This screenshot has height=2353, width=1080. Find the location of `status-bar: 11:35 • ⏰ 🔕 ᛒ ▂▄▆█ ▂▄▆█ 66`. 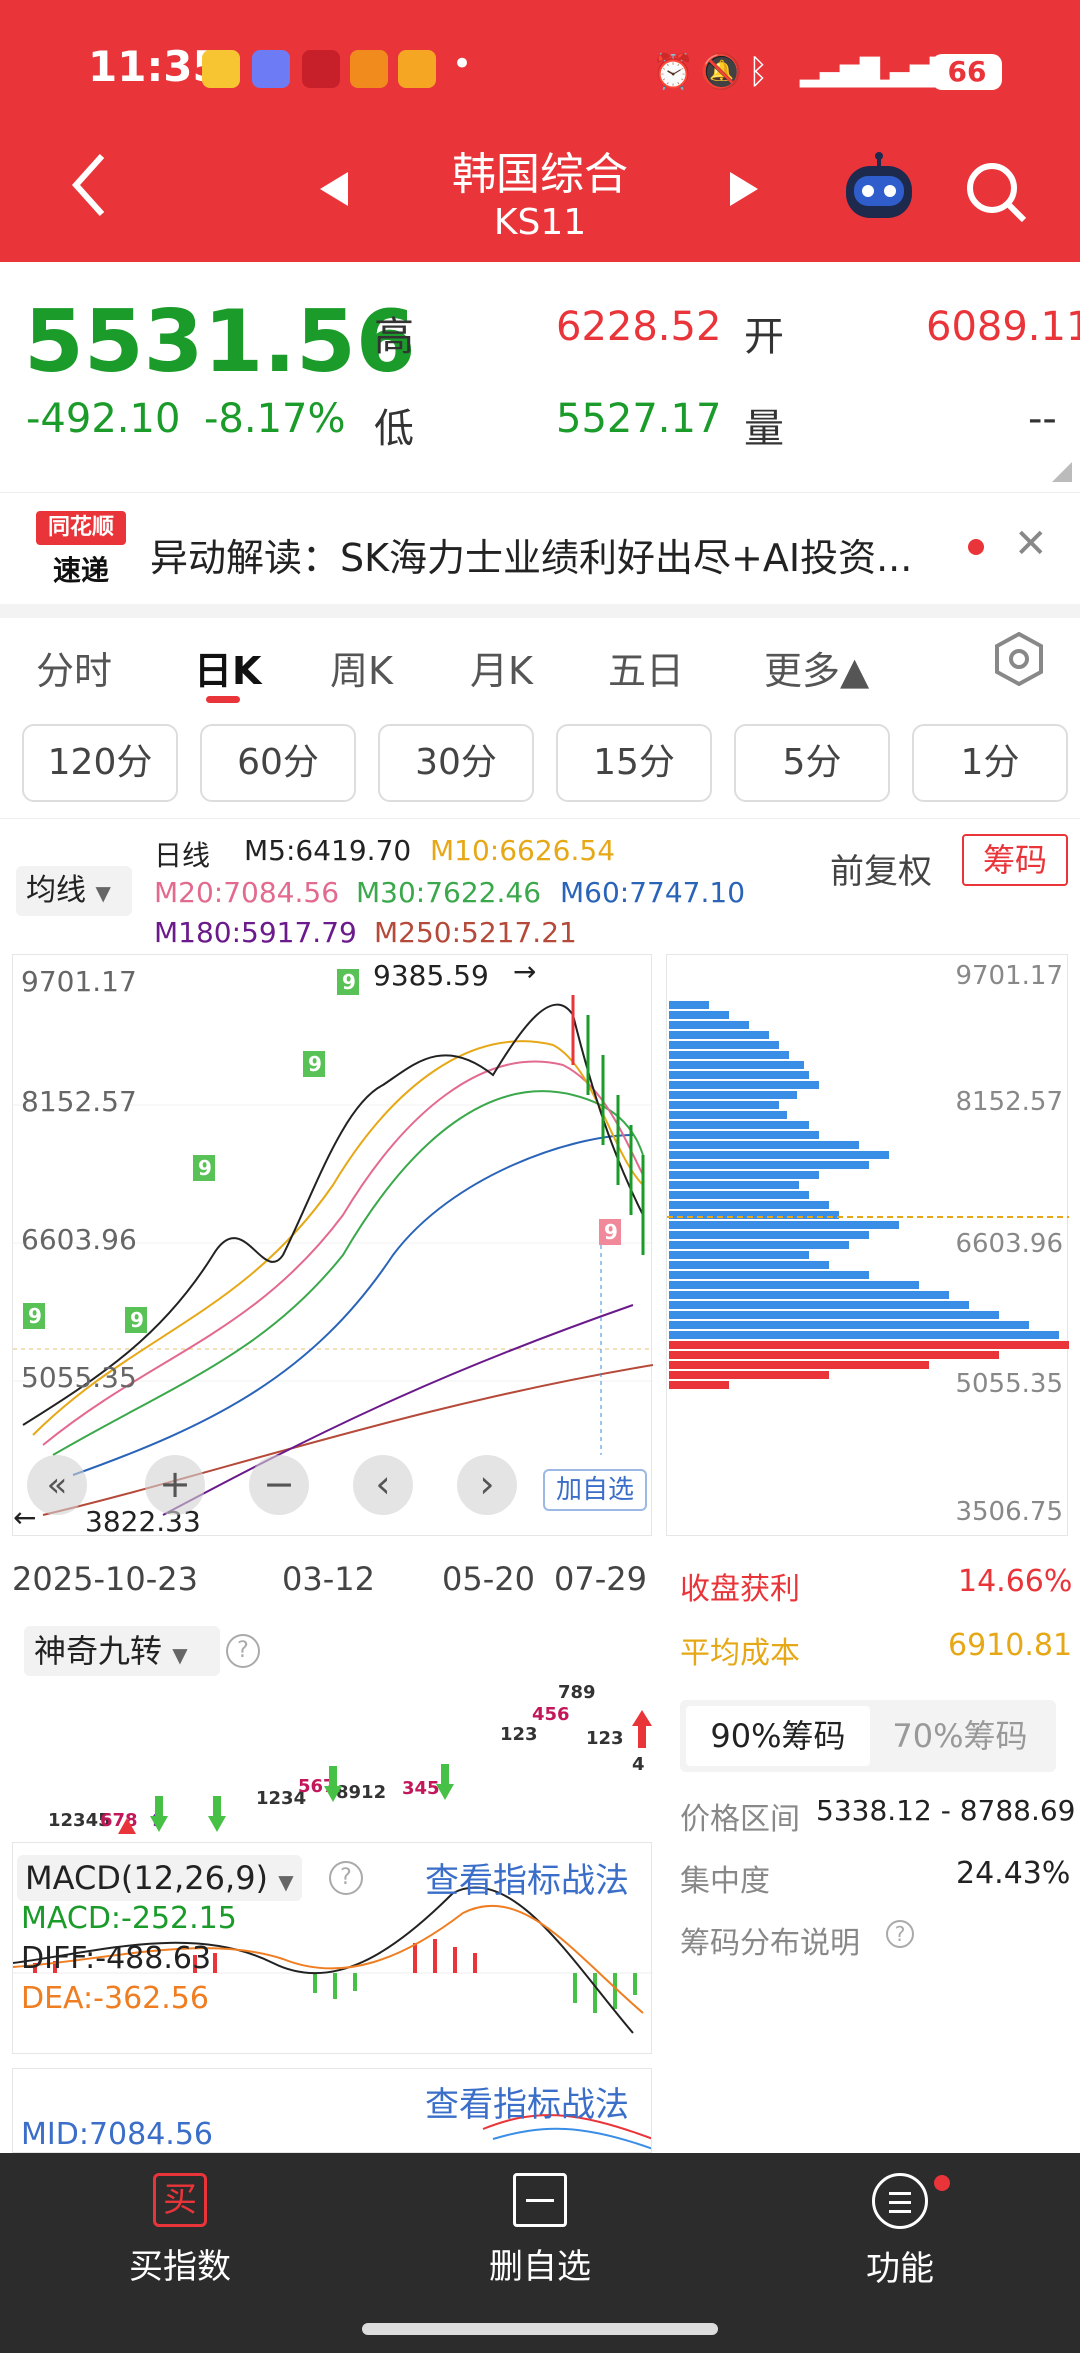

status-bar: 11:35 • ⏰ 🔕 ᛒ ▂▄▆█ ▂▄▆█ 66 is located at coordinates (540, 70).